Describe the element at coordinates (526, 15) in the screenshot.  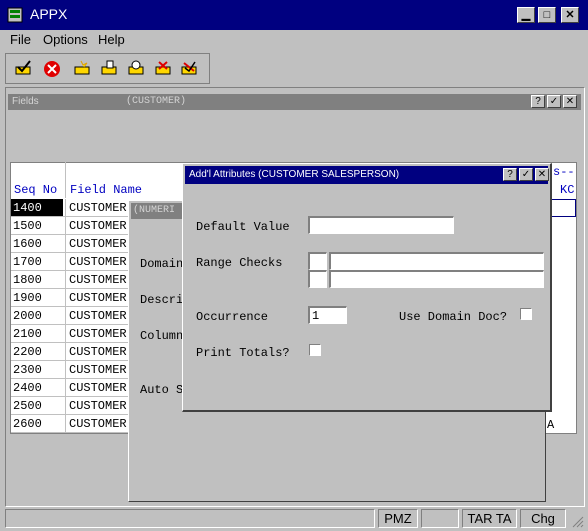
I see `minimize-button: ▁` at that location.